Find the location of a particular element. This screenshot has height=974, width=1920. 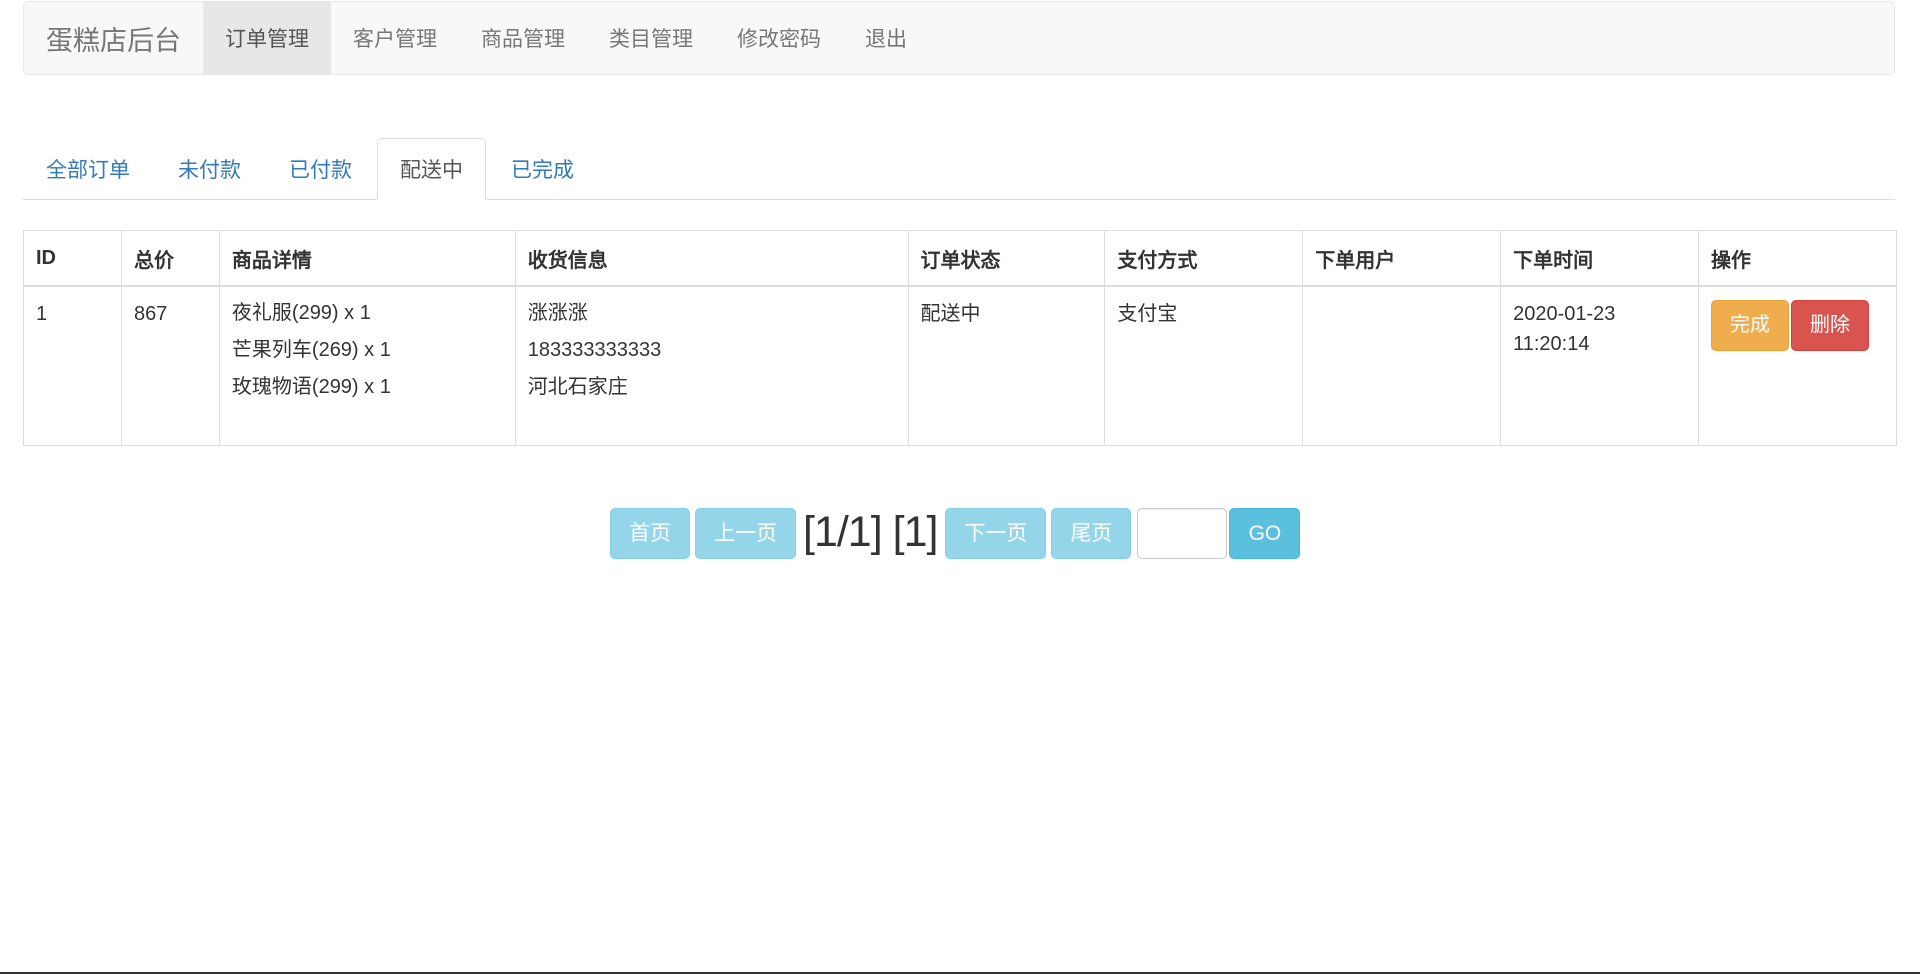

cell-status: 配送中 is located at coordinates (1006, 365).